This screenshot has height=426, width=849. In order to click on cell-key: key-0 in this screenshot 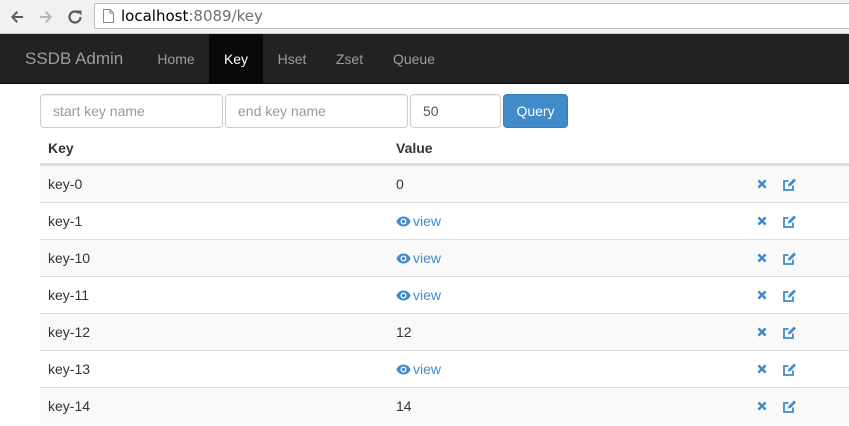, I will do `click(65, 184)`.